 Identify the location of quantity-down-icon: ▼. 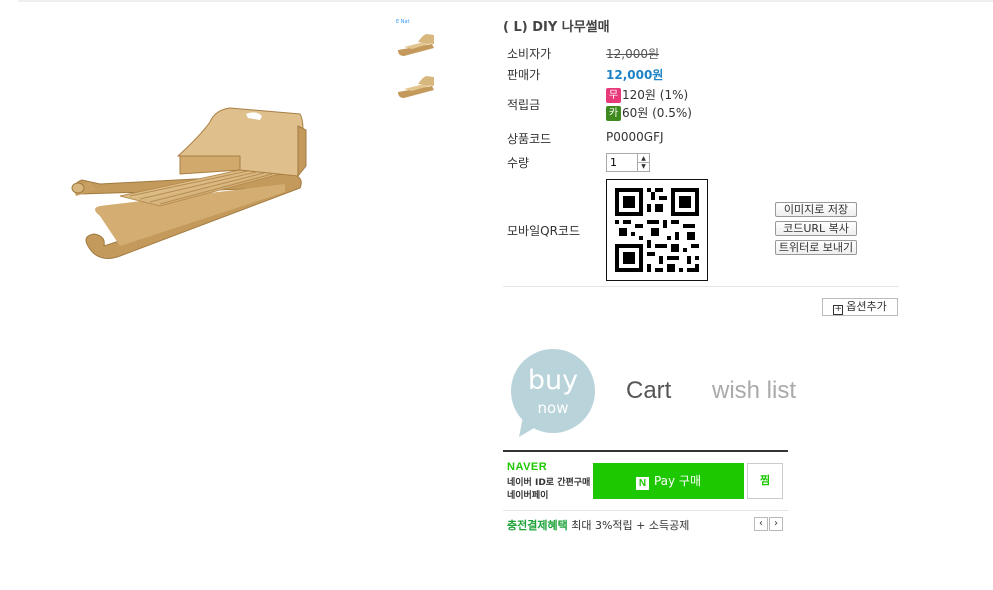
(643, 166).